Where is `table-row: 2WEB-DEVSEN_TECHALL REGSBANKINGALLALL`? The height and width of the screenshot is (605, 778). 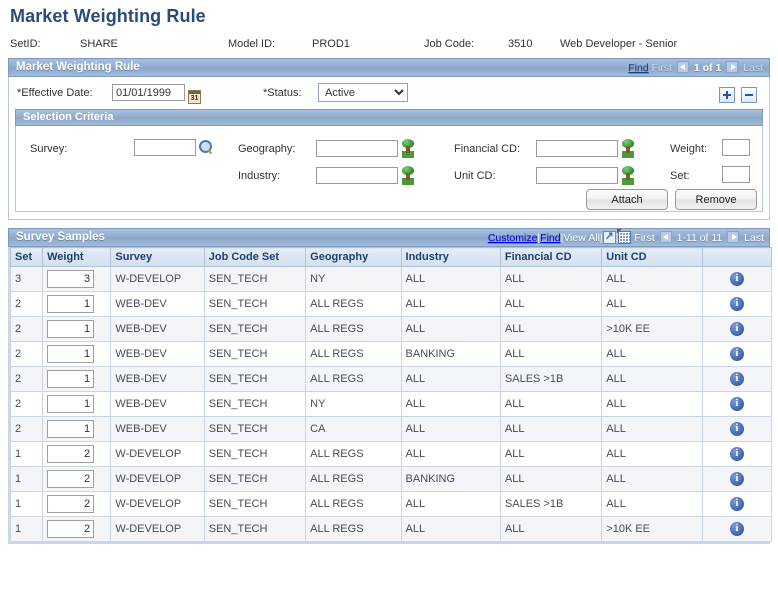
table-row: 2WEB-DEVSEN_TECHALL REGSBANKINGALLALL is located at coordinates (391, 354).